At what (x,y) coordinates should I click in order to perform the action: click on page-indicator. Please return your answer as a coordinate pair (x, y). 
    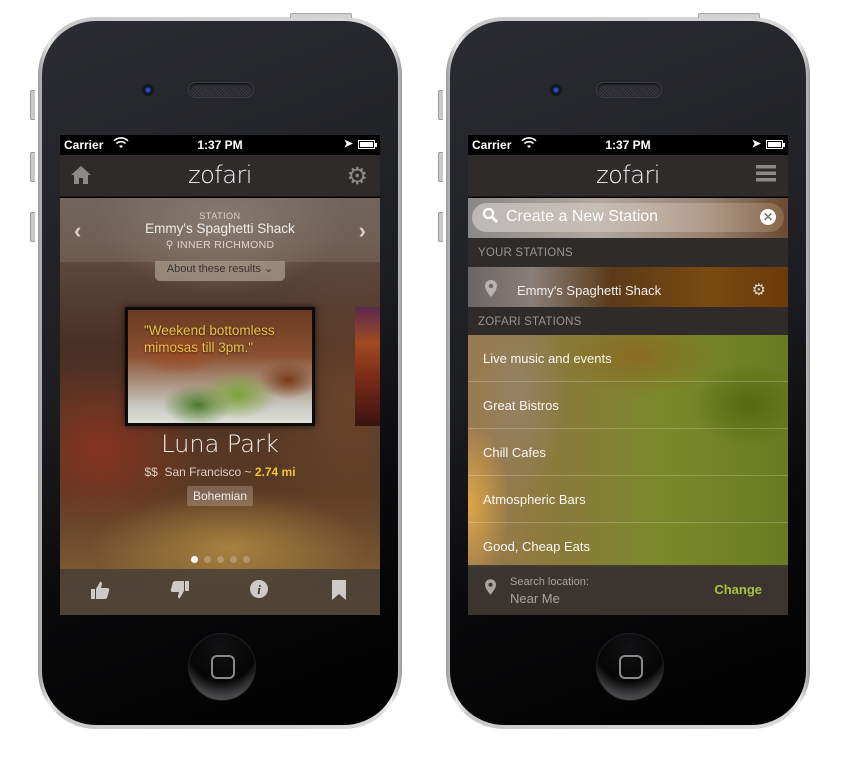
    Looking at the image, I should click on (220, 559).